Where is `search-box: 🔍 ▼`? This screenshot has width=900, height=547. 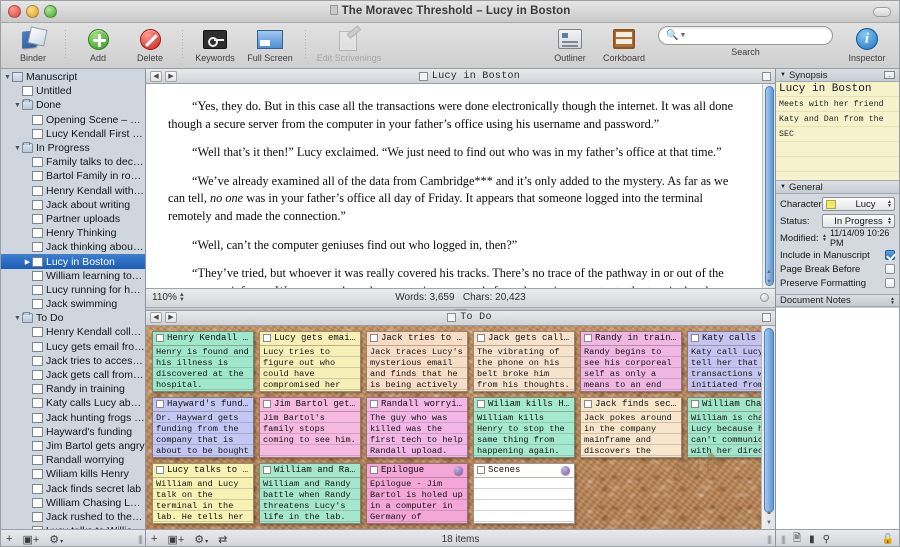 search-box: 🔍 ▼ is located at coordinates (745, 35).